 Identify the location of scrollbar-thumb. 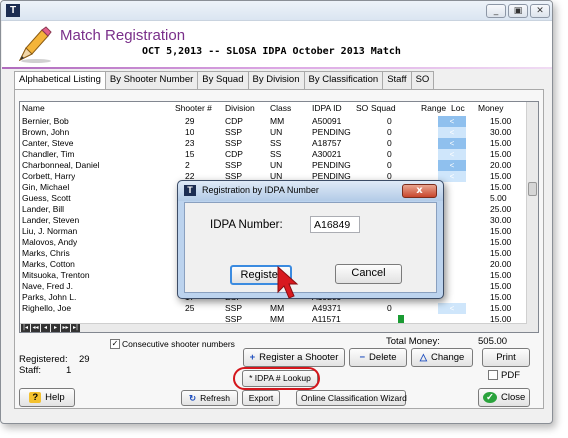
(532, 189).